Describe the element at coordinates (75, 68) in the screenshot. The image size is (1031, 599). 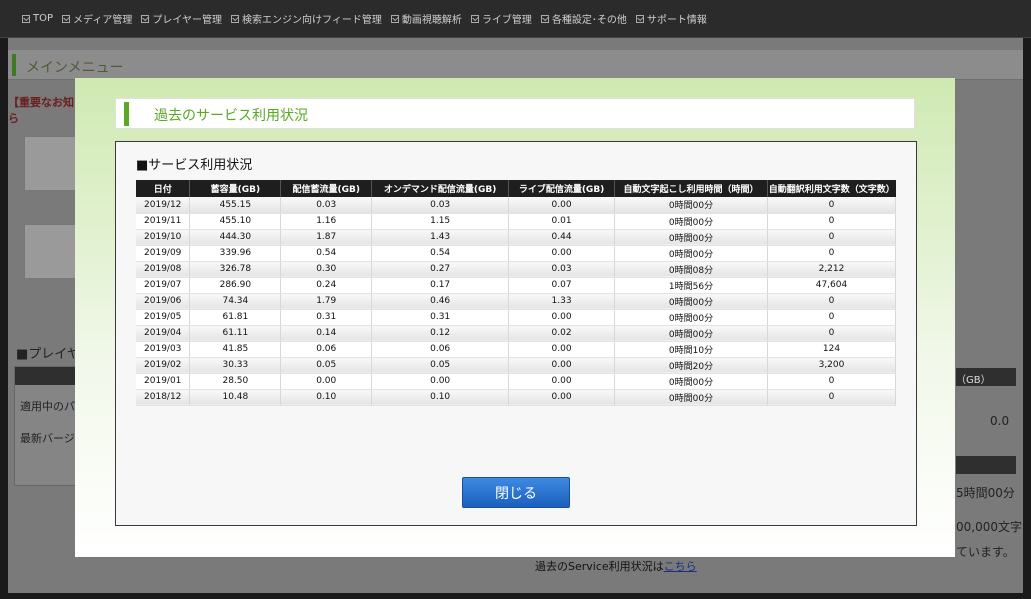
I see `main-menu-title: メインメニュー` at that location.